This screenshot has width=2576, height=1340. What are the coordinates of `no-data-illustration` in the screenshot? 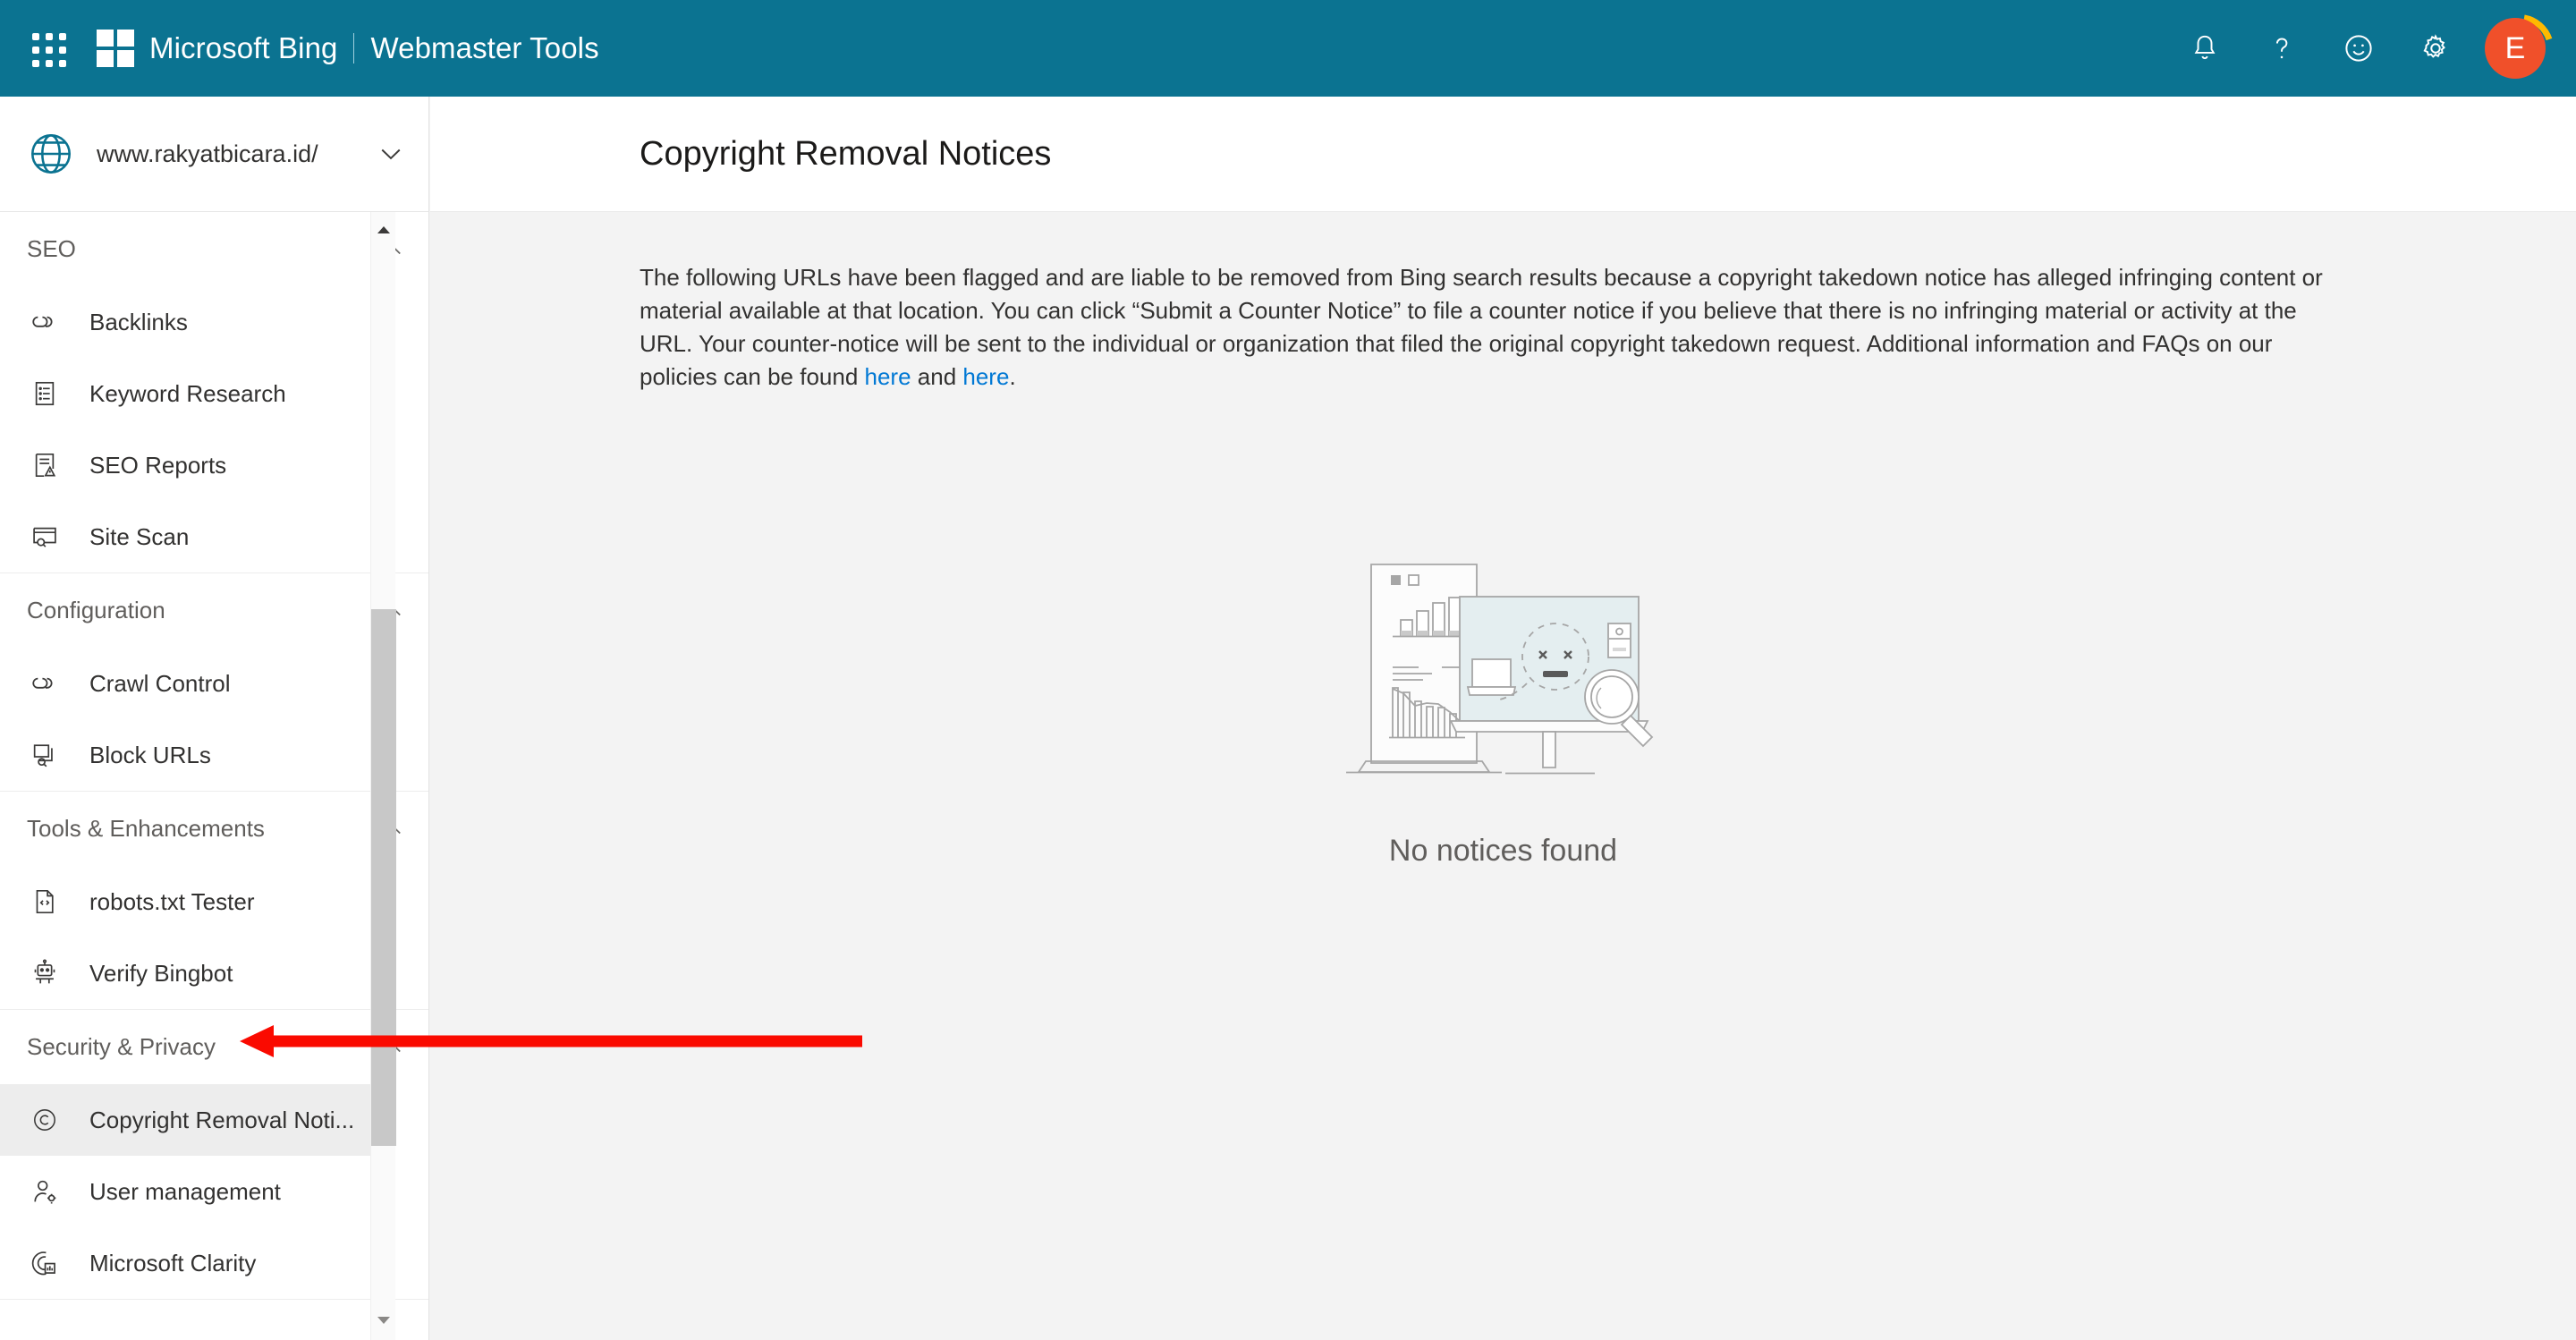 It's located at (1499, 669).